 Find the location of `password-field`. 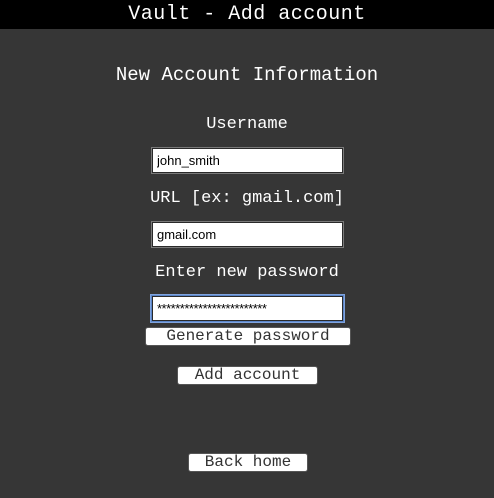

password-field is located at coordinates (247, 308).